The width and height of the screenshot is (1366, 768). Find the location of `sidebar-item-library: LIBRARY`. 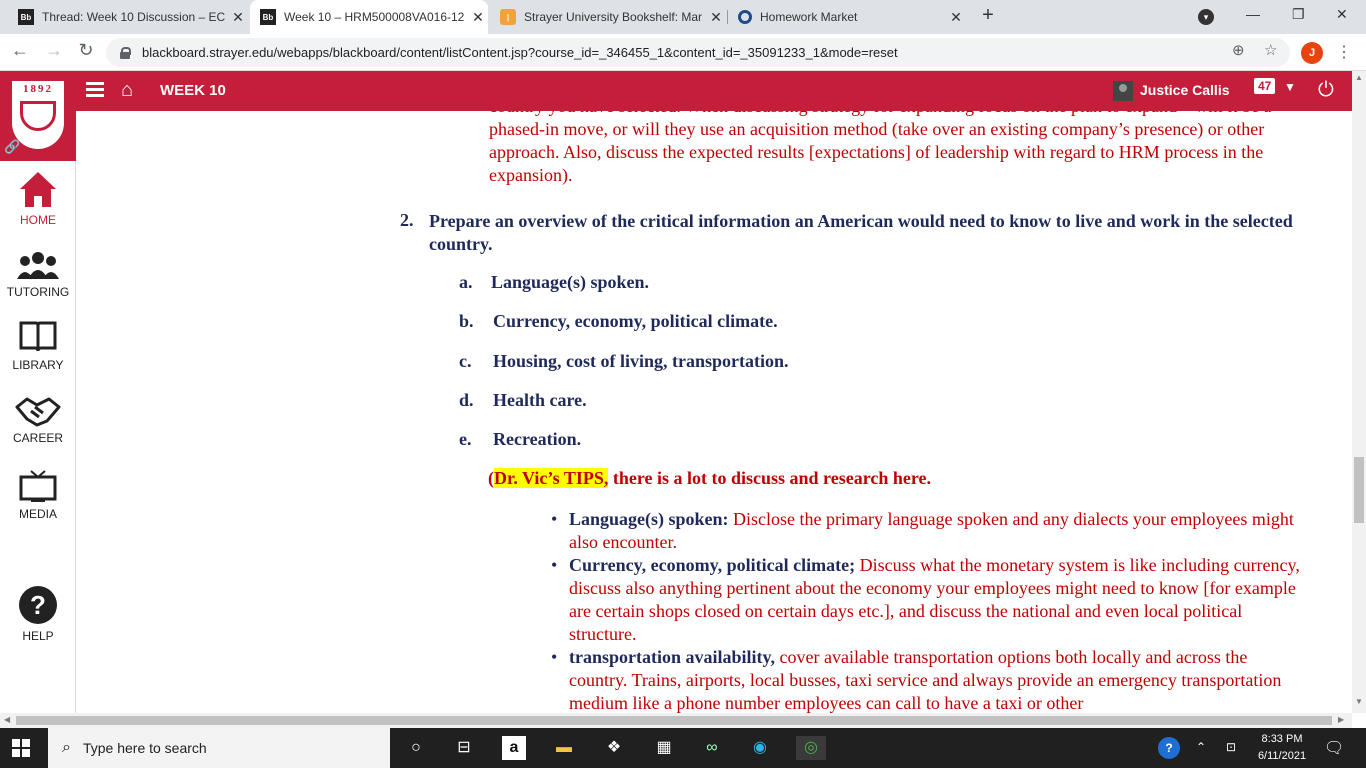

sidebar-item-library: LIBRARY is located at coordinates (38, 343).